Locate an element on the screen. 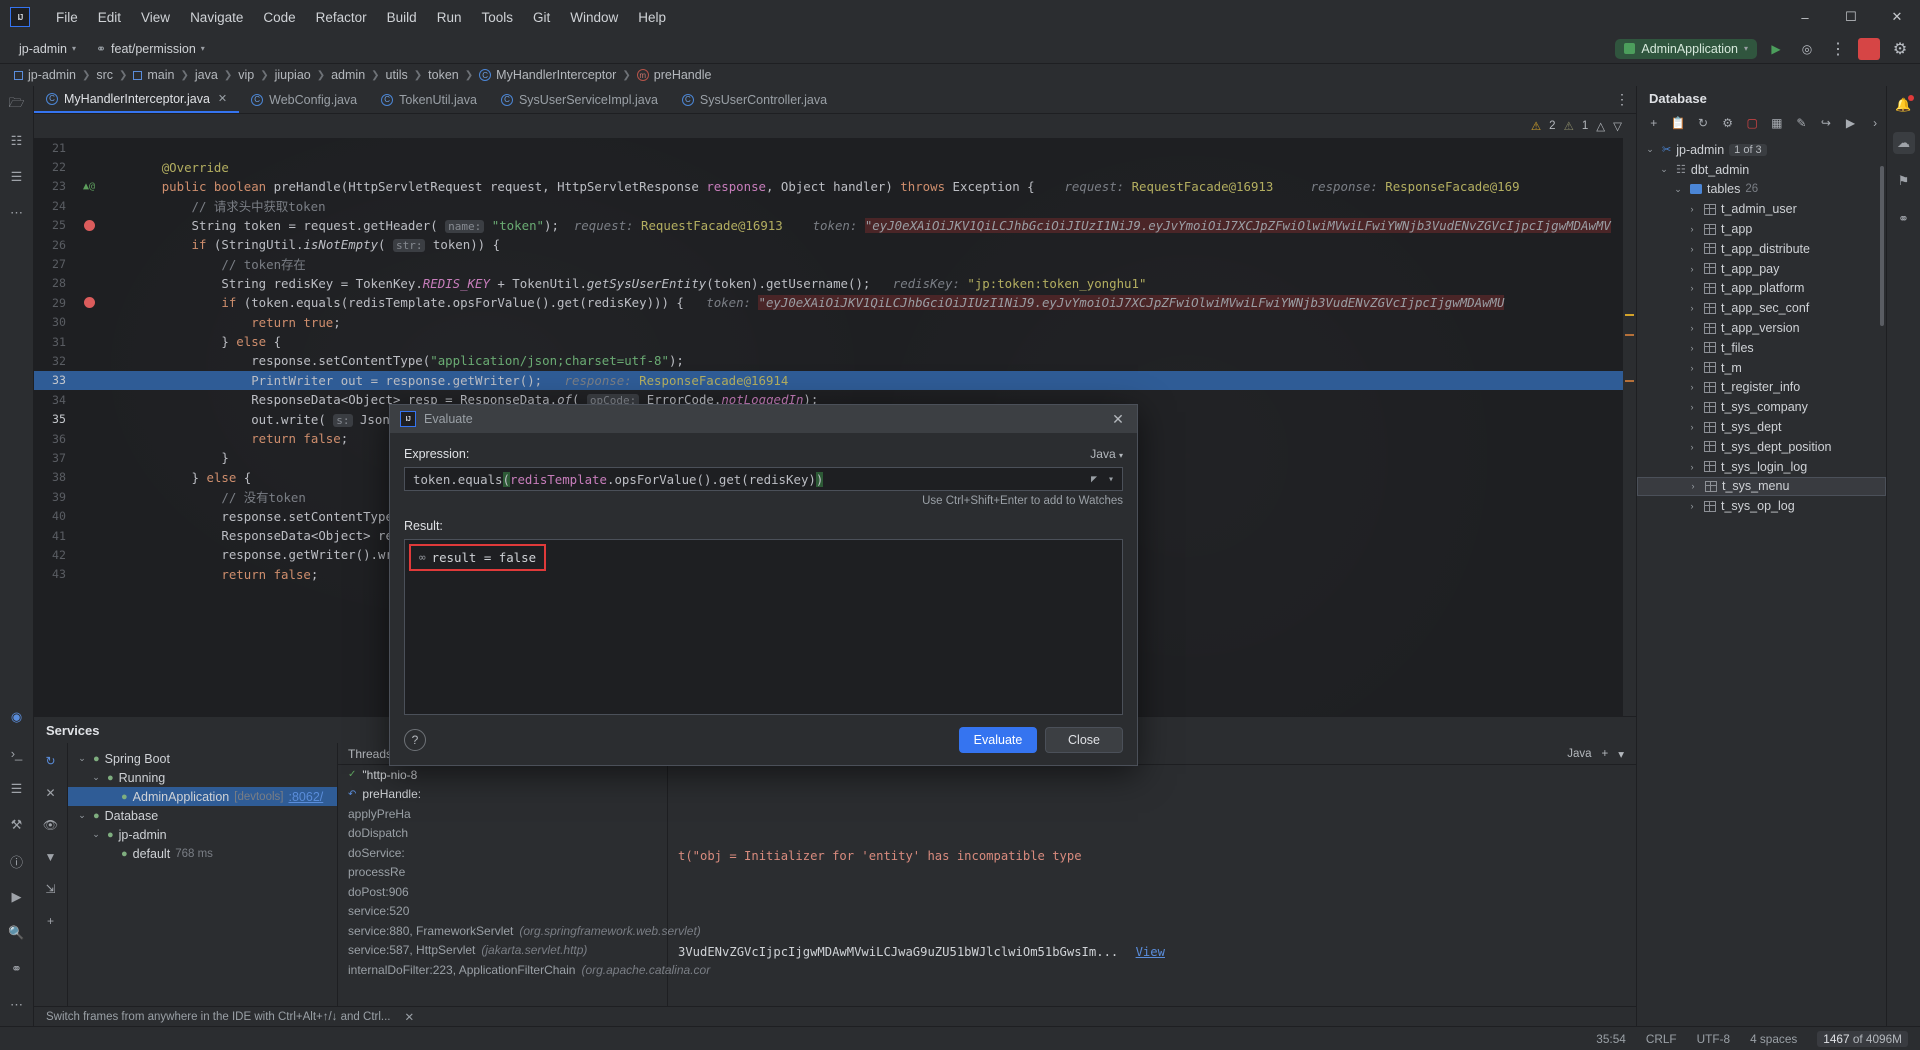 The height and width of the screenshot is (1050, 1920). breadcrumb-item-main: main is located at coordinates (153, 75).